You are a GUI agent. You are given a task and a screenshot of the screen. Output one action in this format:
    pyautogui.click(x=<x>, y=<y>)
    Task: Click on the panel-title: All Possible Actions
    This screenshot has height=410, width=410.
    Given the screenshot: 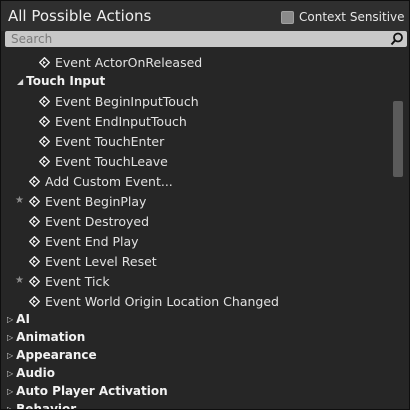 What is the action you would take?
    pyautogui.click(x=80, y=16)
    